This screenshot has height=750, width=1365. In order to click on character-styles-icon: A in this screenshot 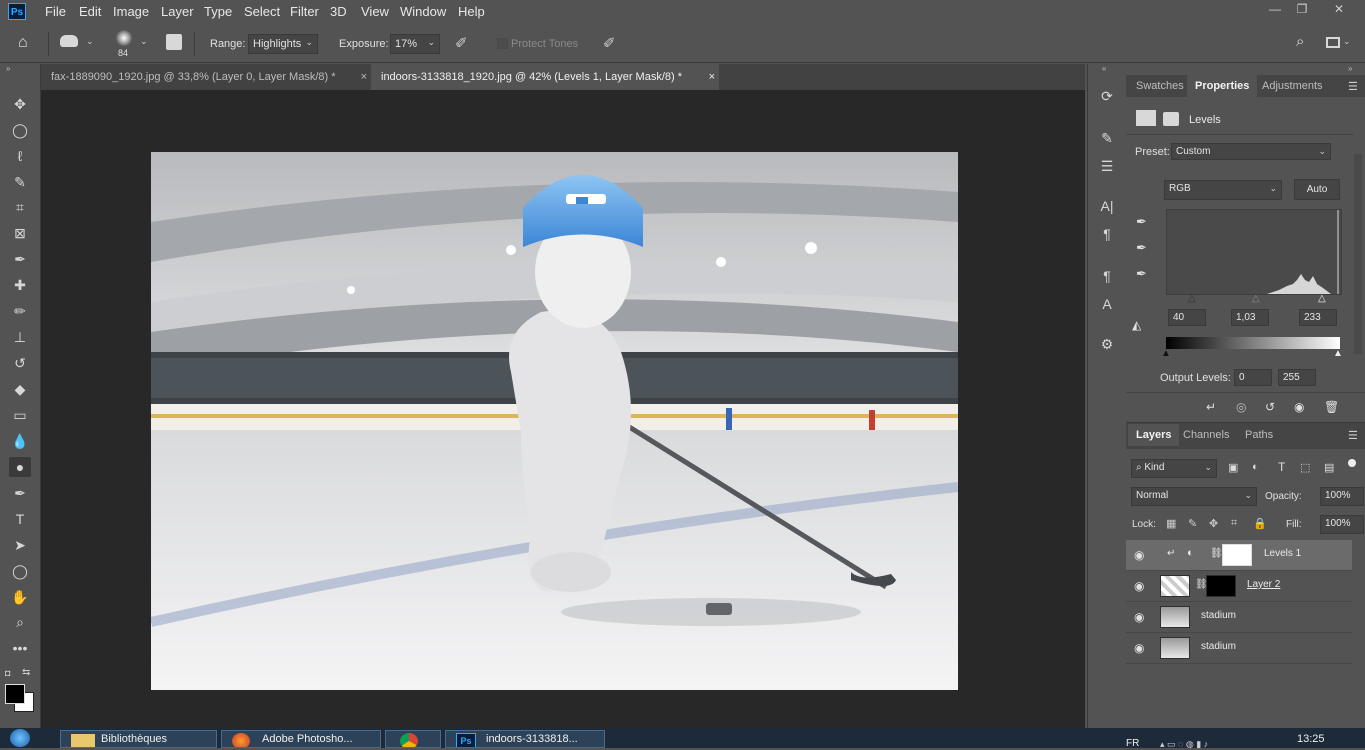, I will do `click(1107, 304)`.